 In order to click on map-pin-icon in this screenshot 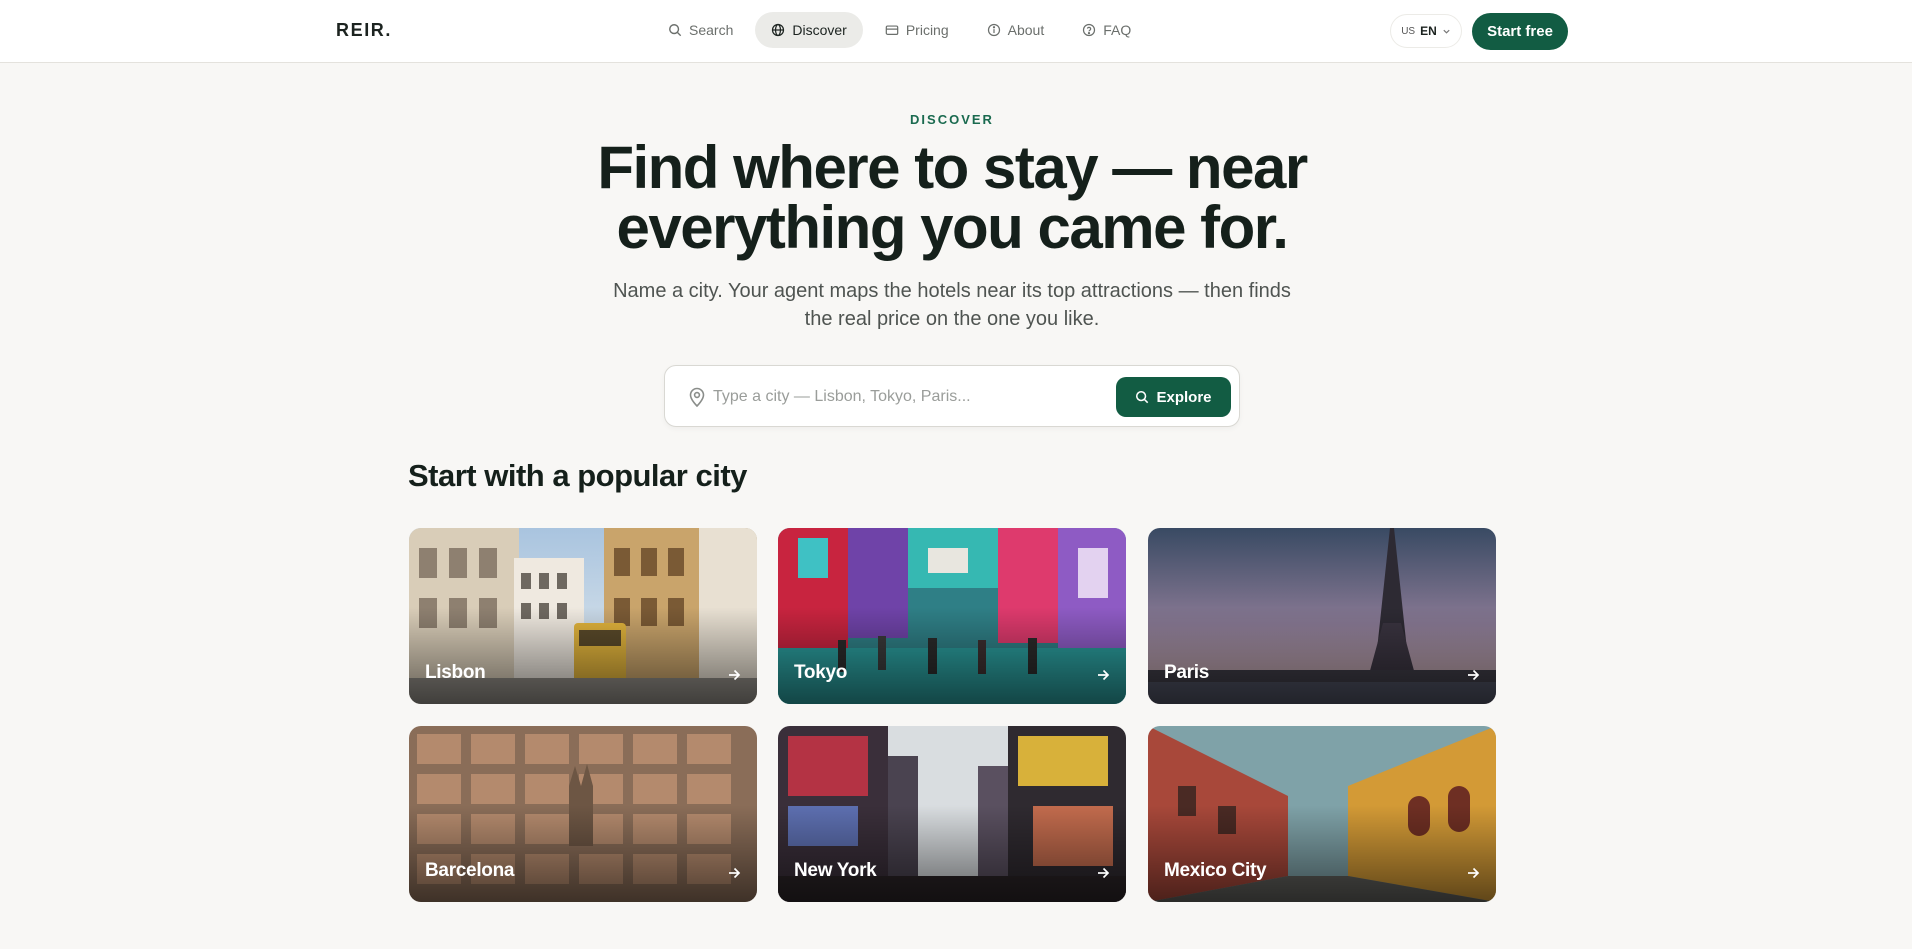, I will do `click(697, 397)`.